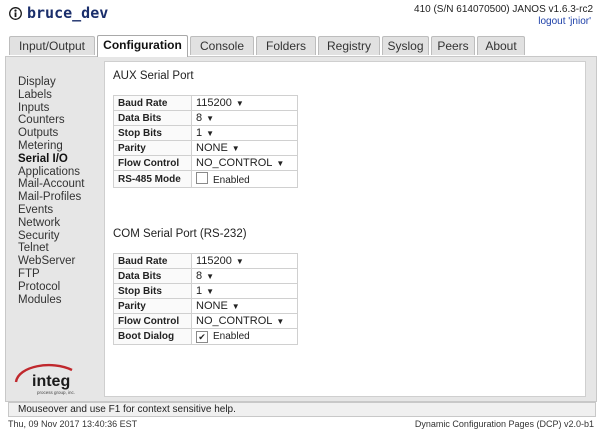 The width and height of the screenshot is (602, 432). I want to click on com-stop-bits-value: 1, so click(199, 291).